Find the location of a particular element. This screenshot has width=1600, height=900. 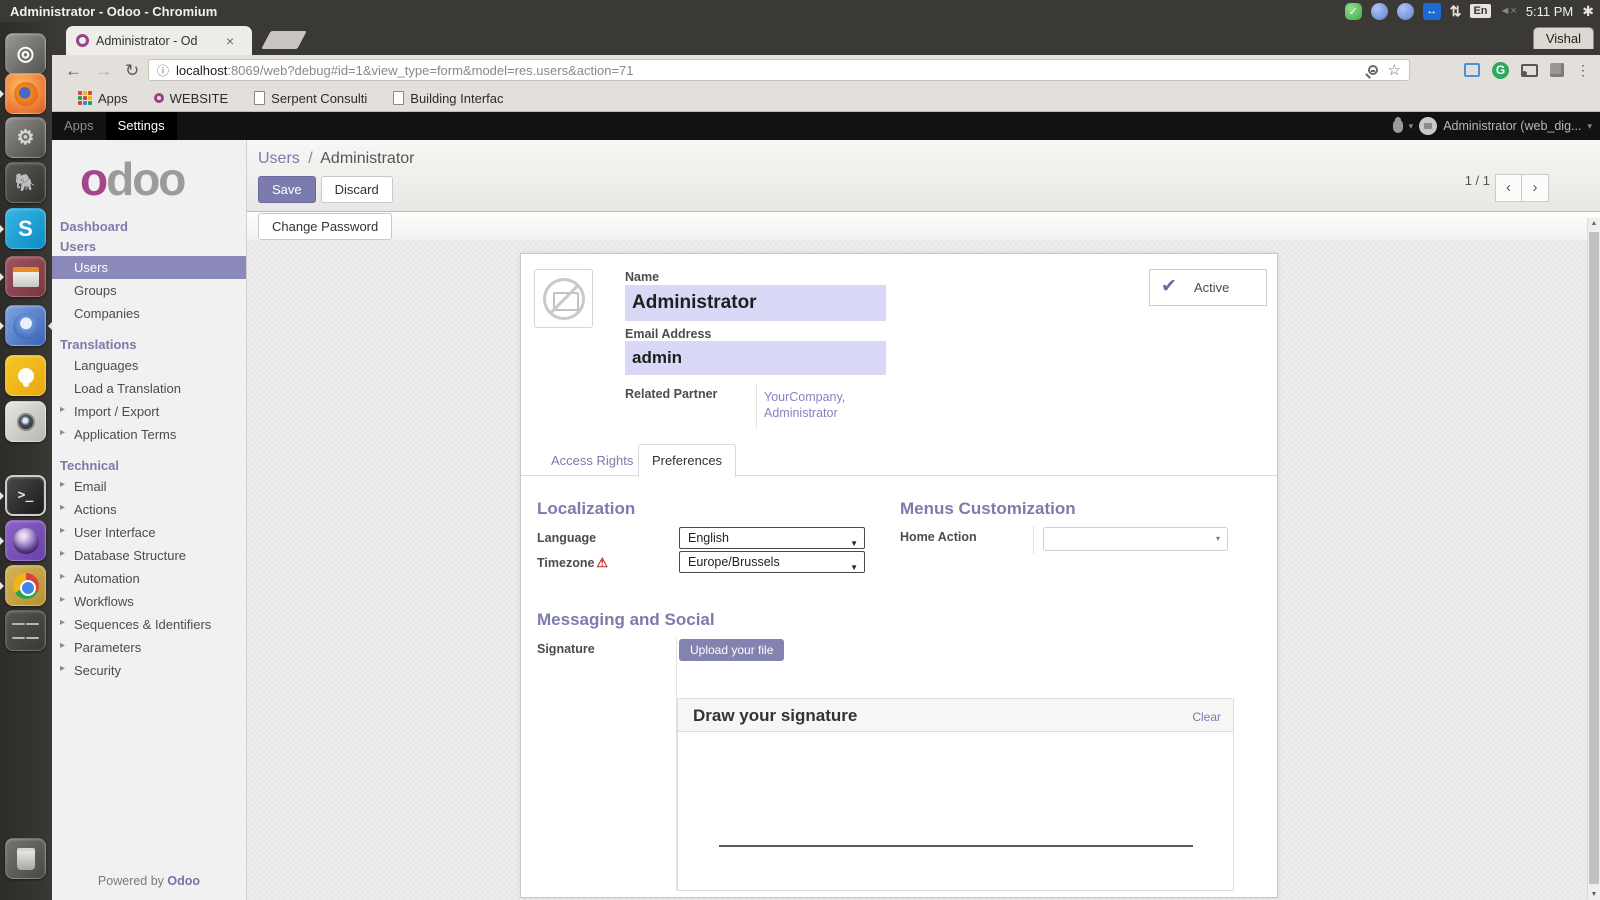

zoom-icon is located at coordinates (1371, 72).